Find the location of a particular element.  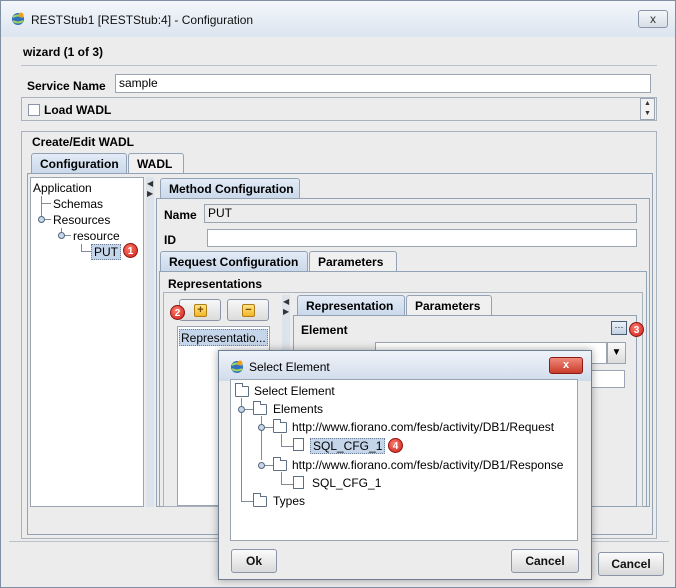

callout-badge-1: 1 is located at coordinates (130, 250).